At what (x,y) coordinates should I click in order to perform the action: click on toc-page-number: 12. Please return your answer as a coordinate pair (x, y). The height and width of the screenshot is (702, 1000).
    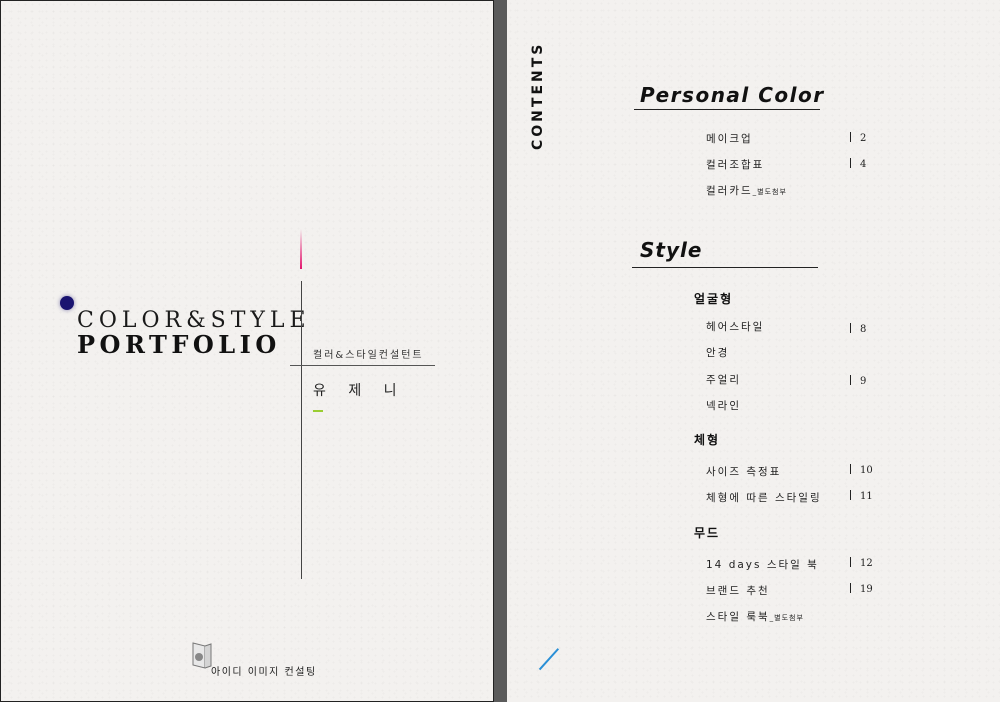
    Looking at the image, I should click on (861, 563).